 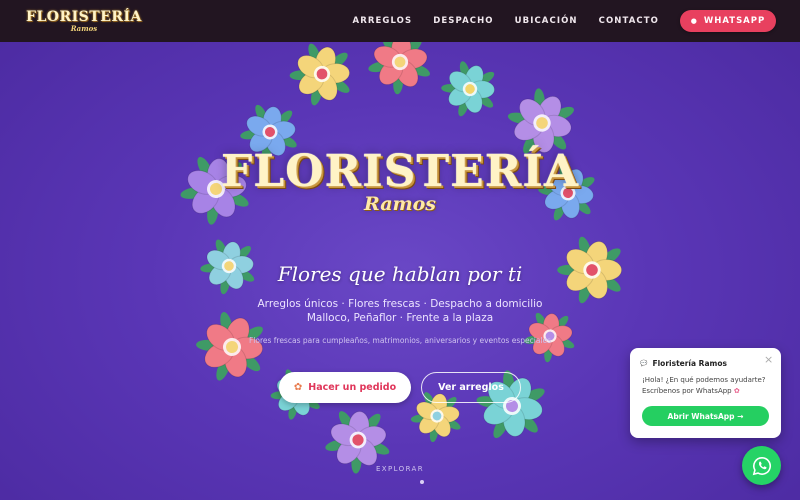 I want to click on open-whatsapp-button: Abrir WhatsApp →, so click(x=705, y=416).